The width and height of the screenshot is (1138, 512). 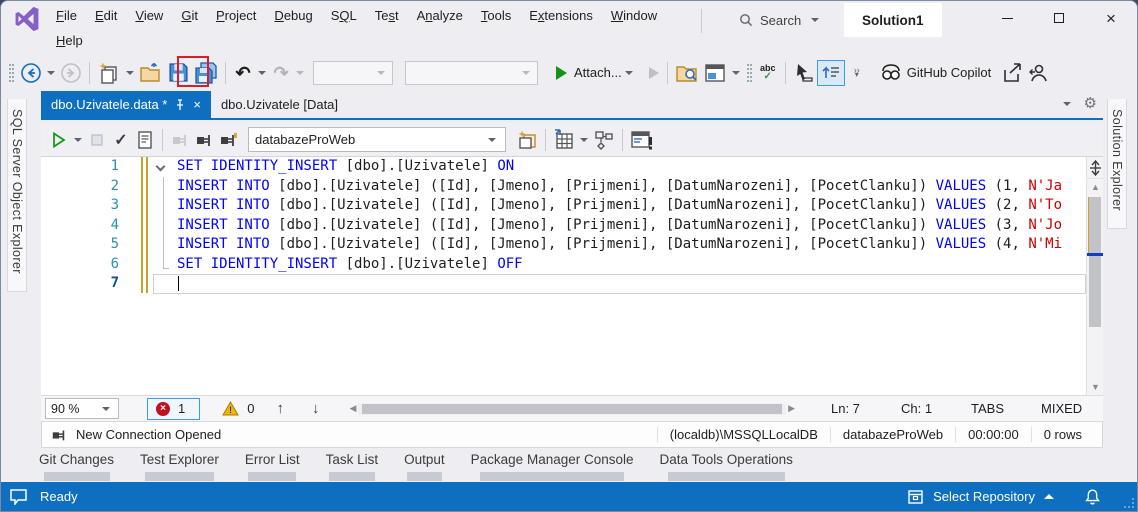 What do you see at coordinates (687, 73) in the screenshot?
I see `find-in-files-button` at bounding box center [687, 73].